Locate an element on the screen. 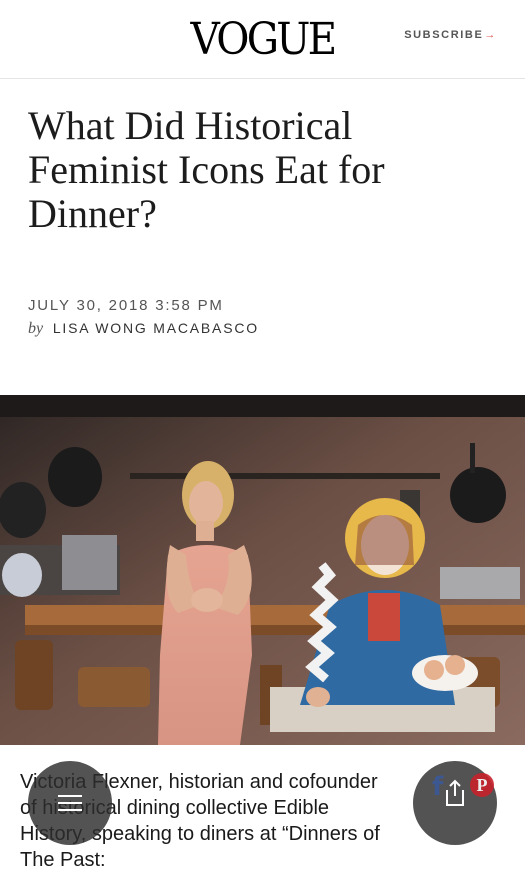  subscribe-label: SUBSCRIBE is located at coordinates (444, 35).